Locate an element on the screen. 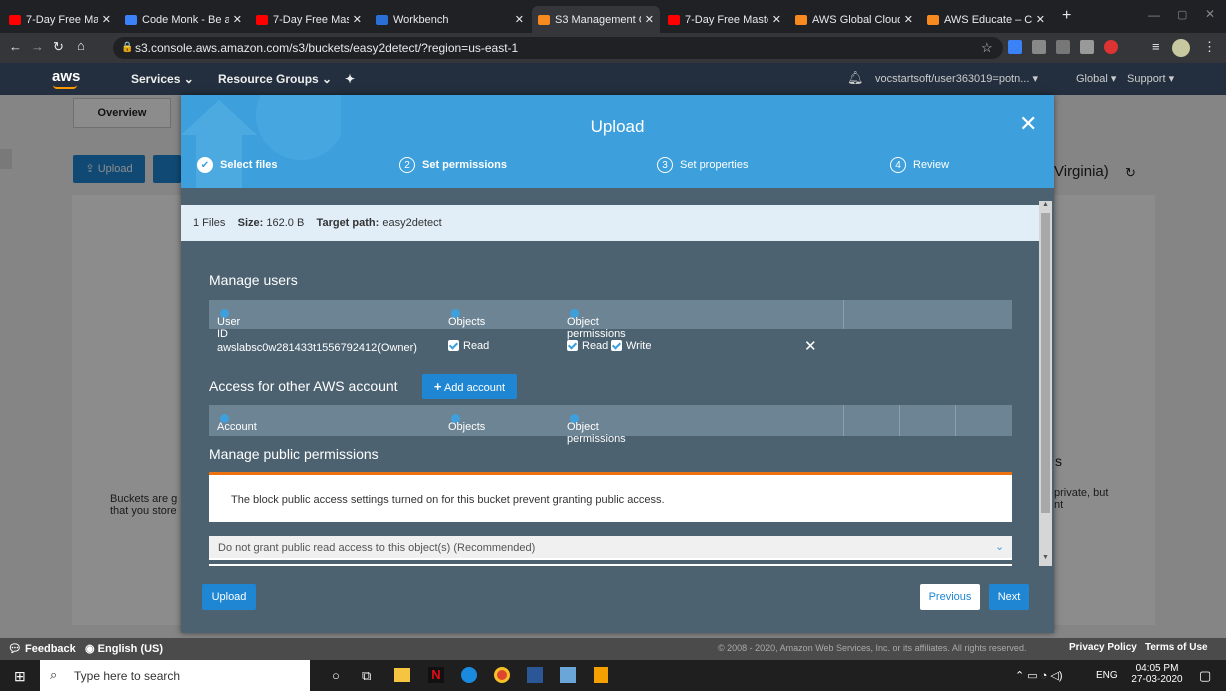  system-tray-icons: ⌃ ▭ ◔ ◁) is located at coordinates (1039, 675).